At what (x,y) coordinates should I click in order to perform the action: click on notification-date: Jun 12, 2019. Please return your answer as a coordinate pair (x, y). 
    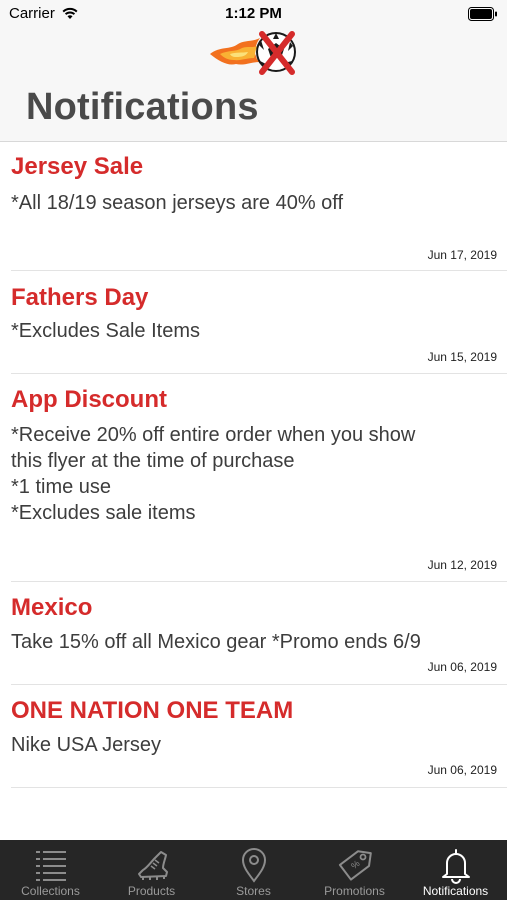
    Looking at the image, I should click on (462, 565).